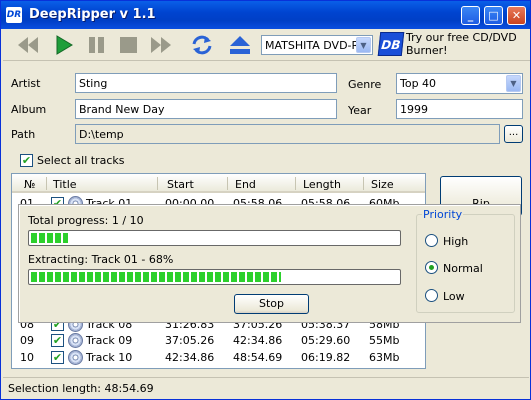  I want to click on total-progress-bar, so click(214, 238).